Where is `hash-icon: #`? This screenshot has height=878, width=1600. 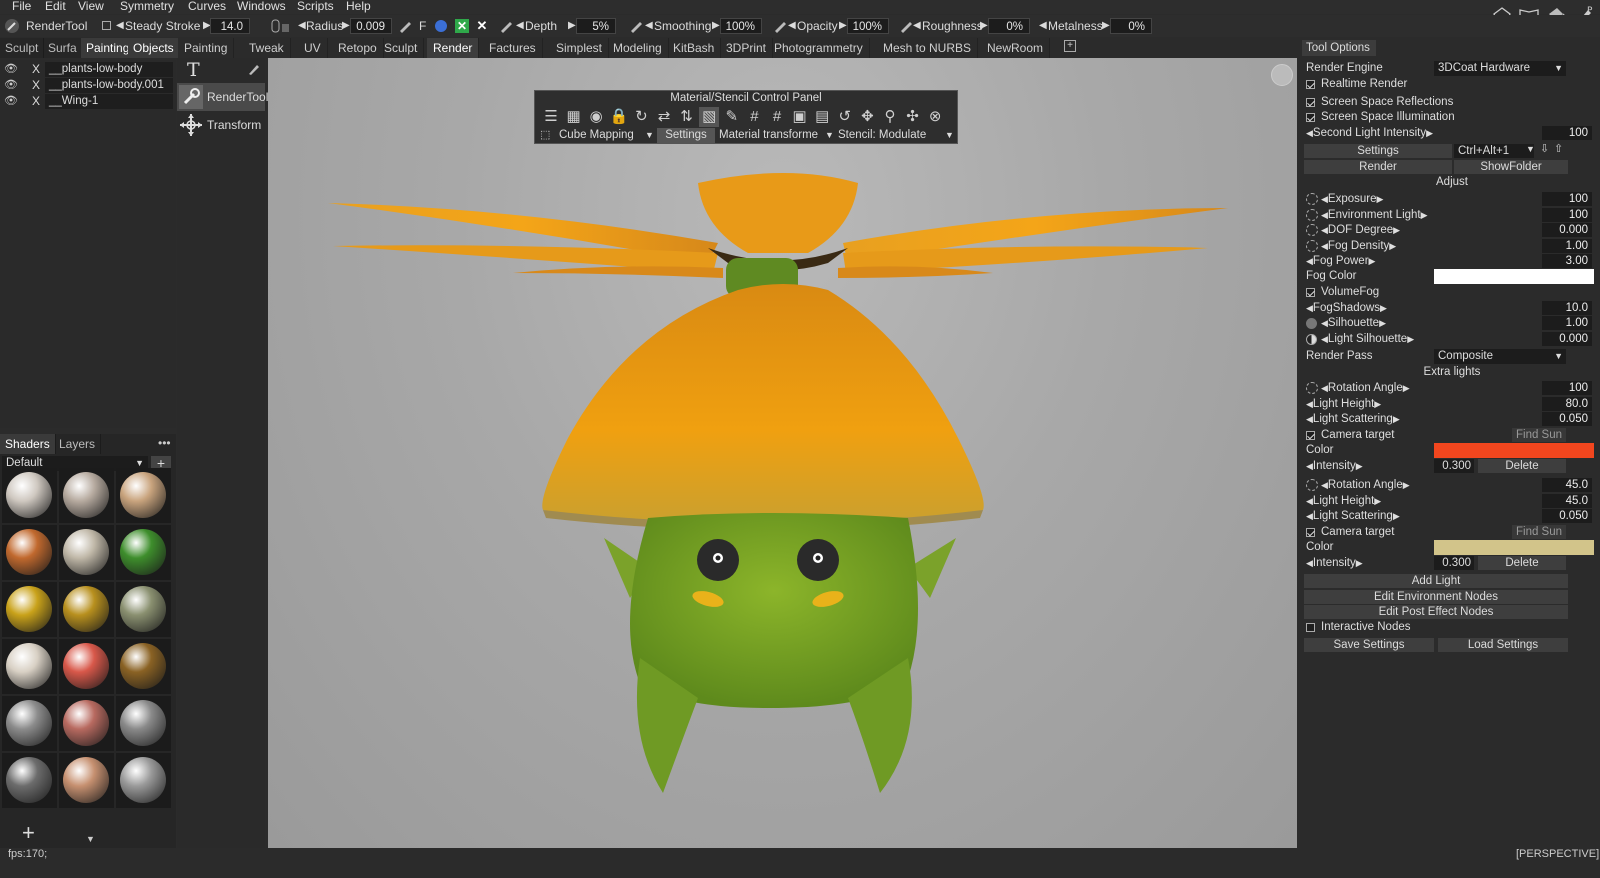
hash-icon: # is located at coordinates (754, 117).